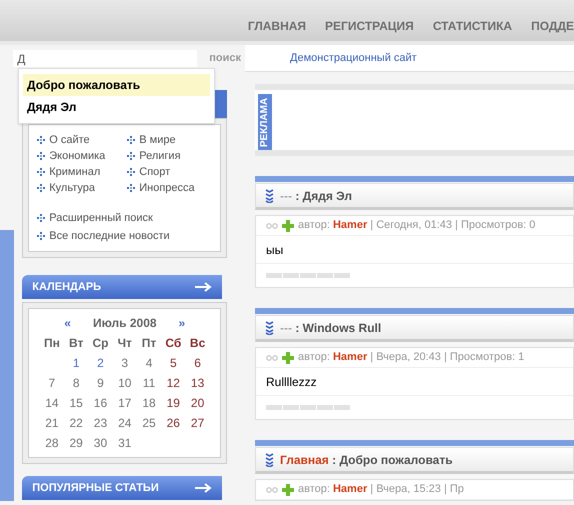 Image resolution: width=574 pixels, height=505 pixels. I want to click on menu-link: Инопресса, so click(166, 188).